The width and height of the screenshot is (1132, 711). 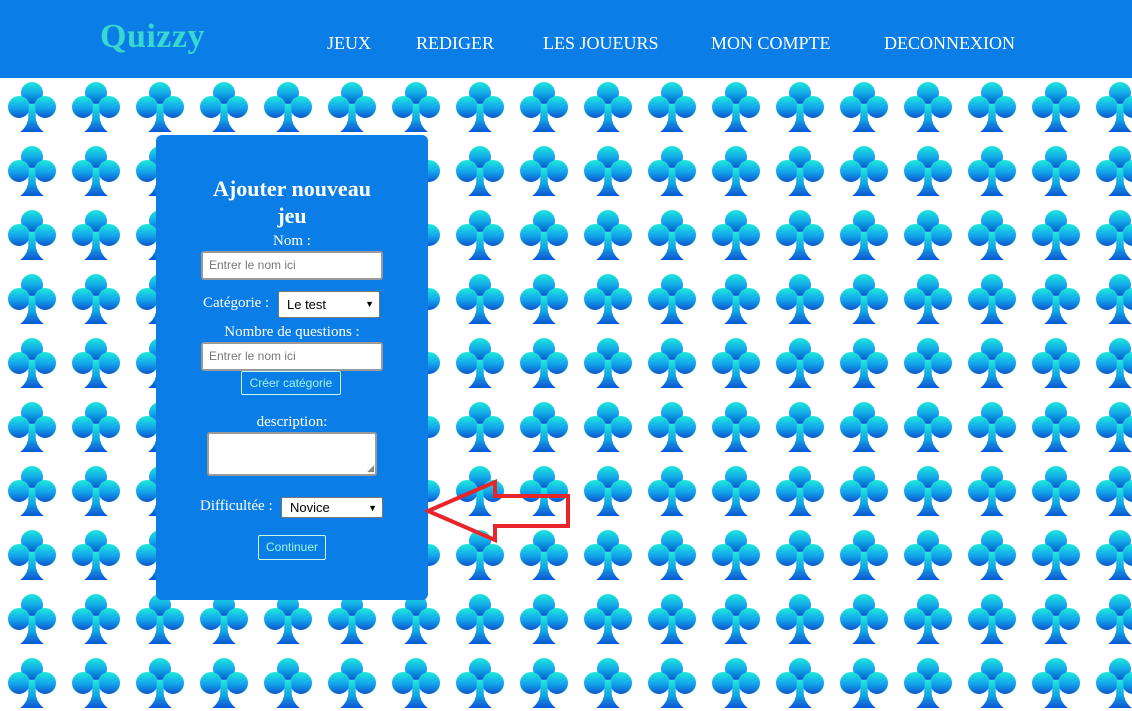 I want to click on name-input: Entrer le nom ici, so click(x=292, y=265).